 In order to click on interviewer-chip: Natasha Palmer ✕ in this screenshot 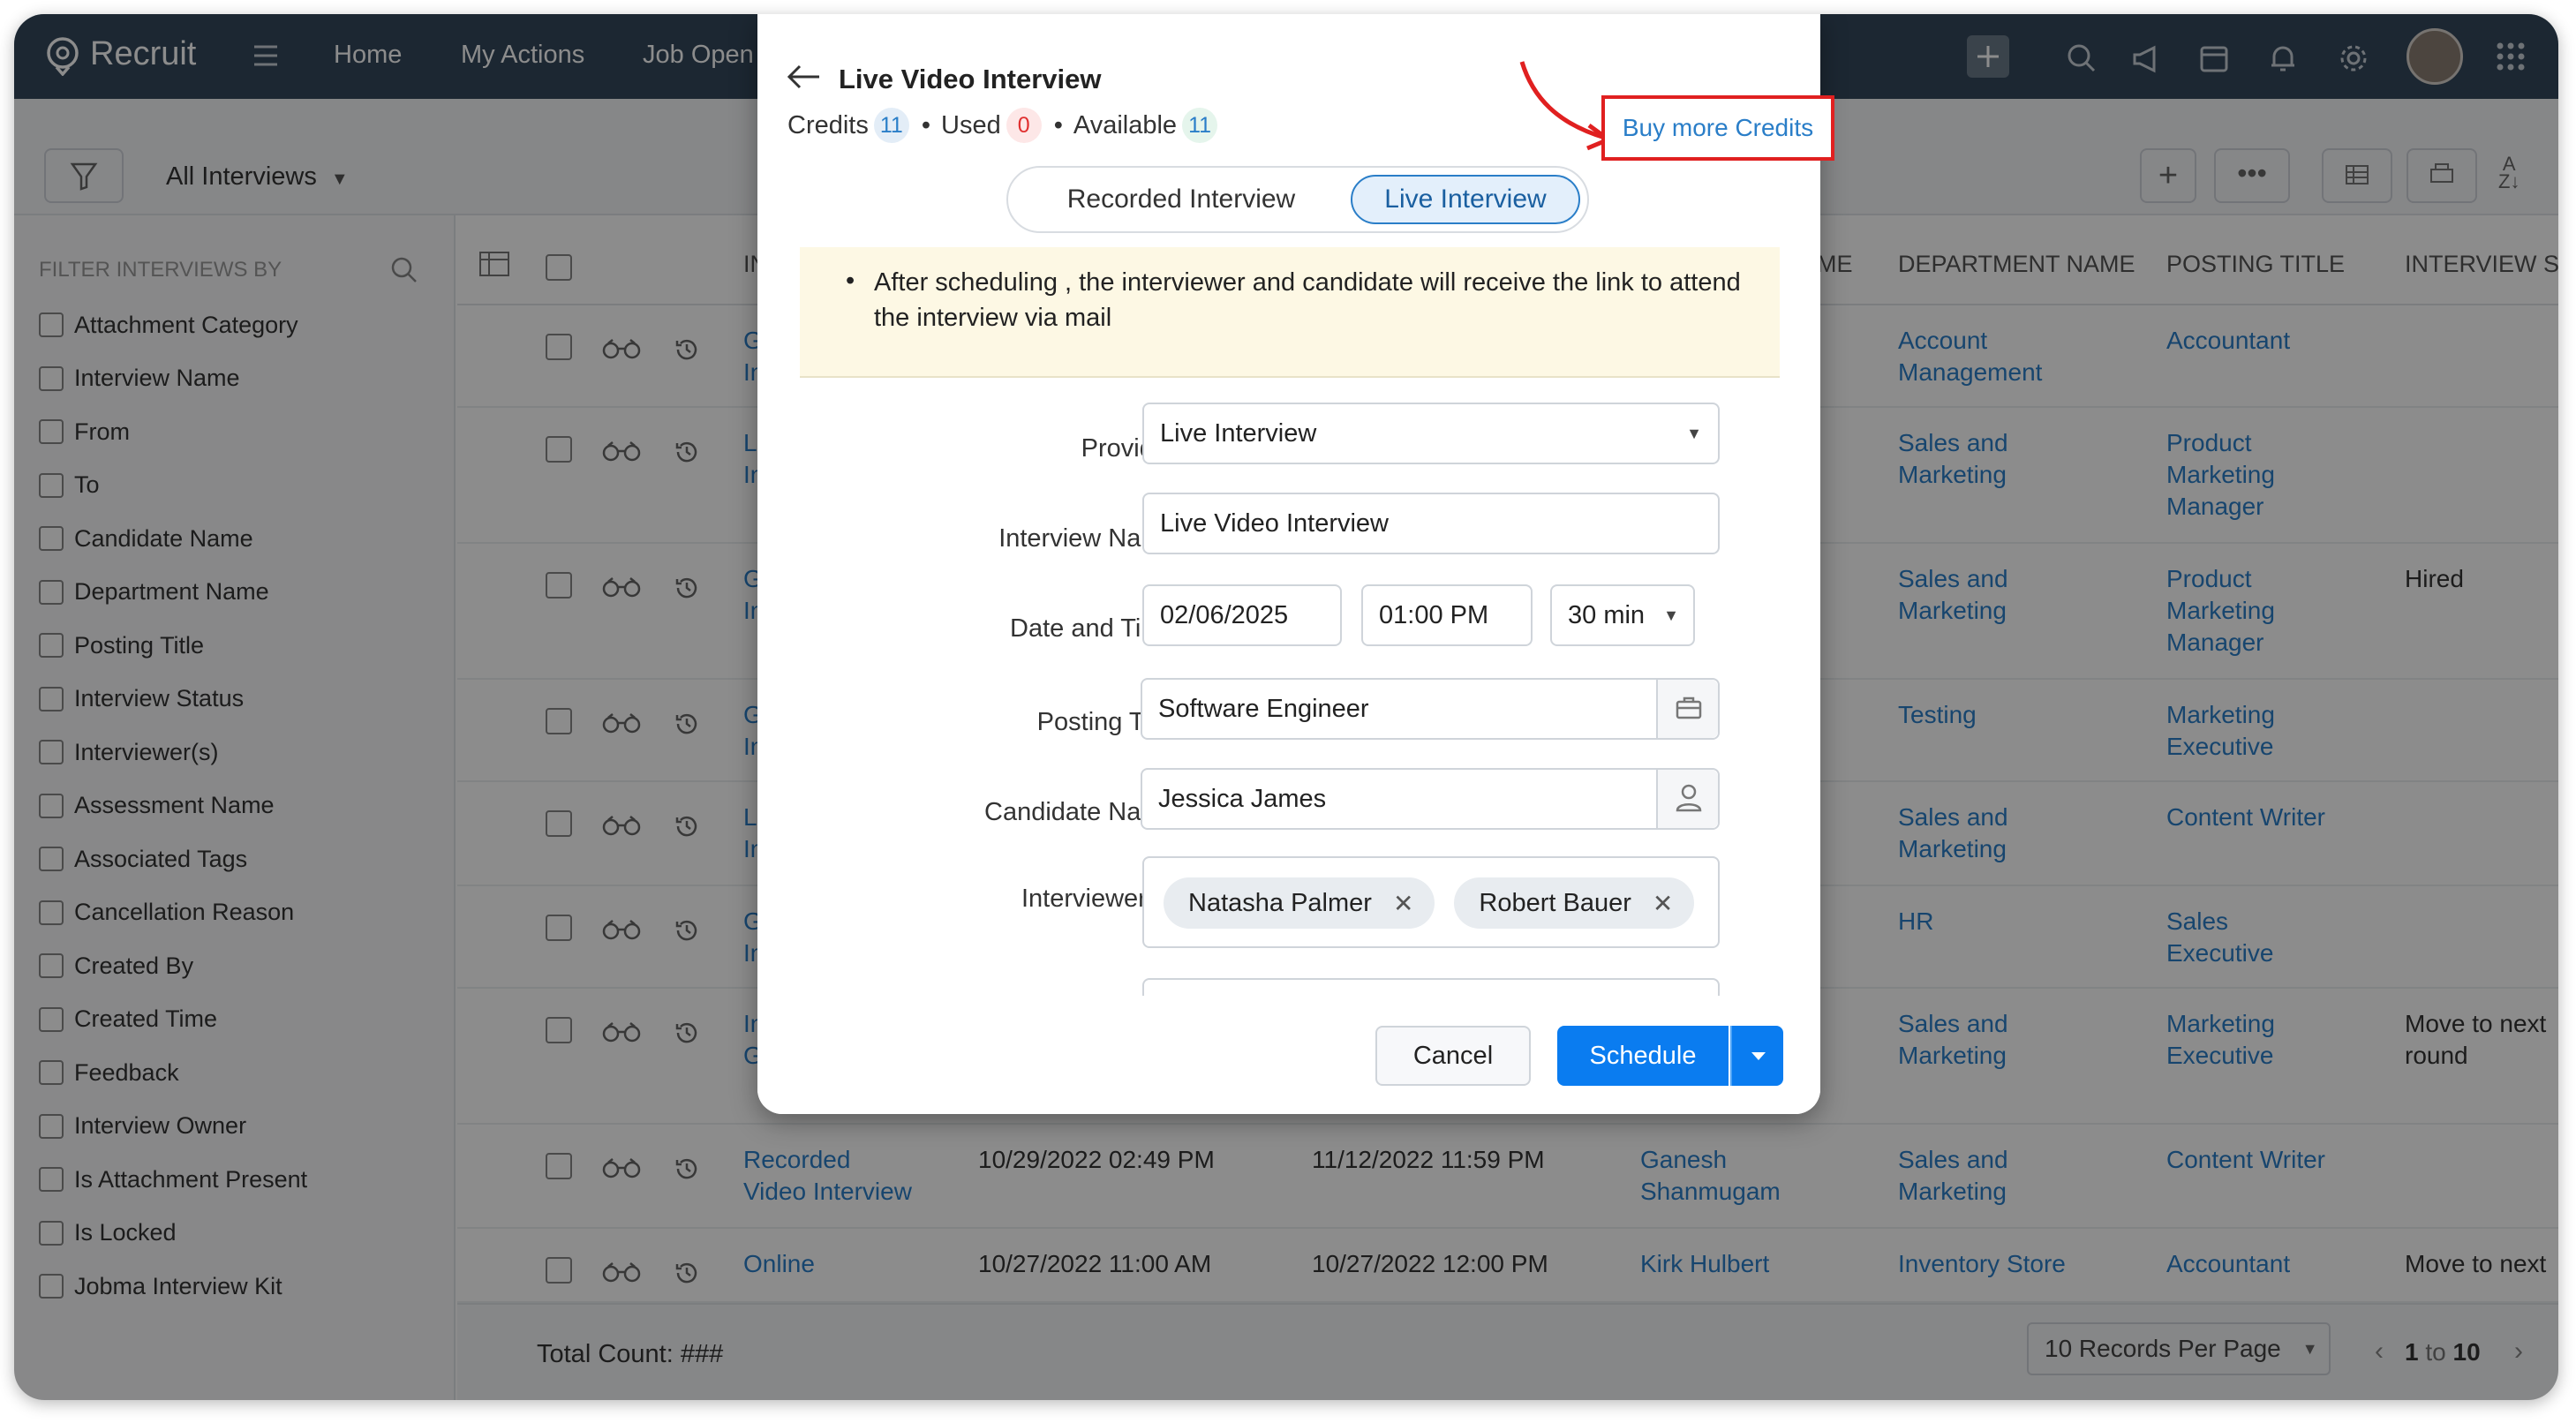, I will do `click(1300, 903)`.